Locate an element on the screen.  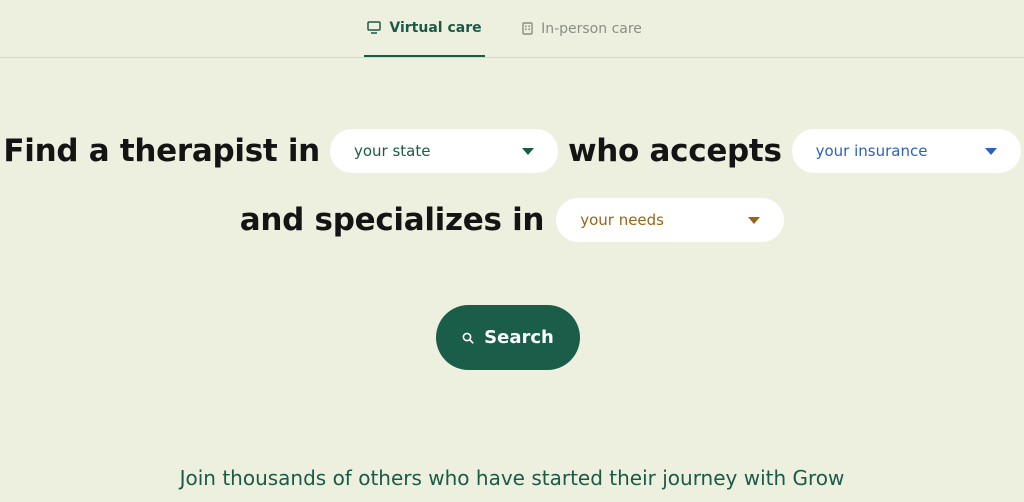
search-button: Search is located at coordinates (508, 337).